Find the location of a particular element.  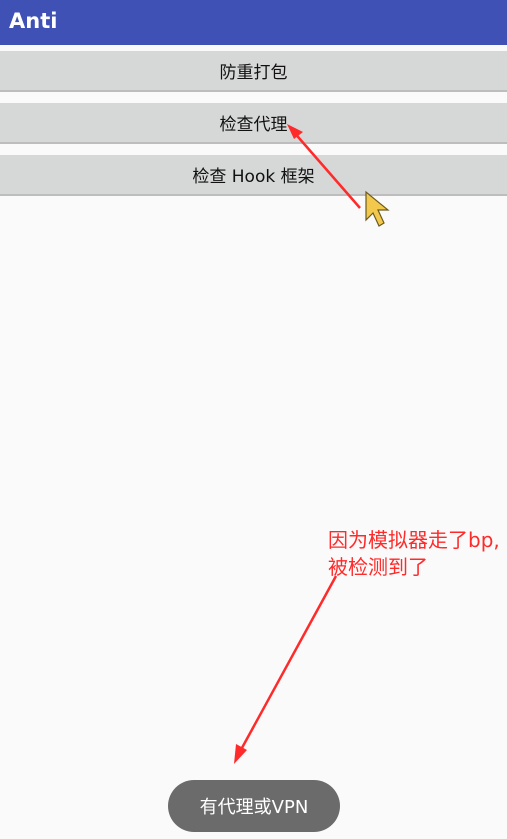

mouse-cursor-icon is located at coordinates (377, 208).